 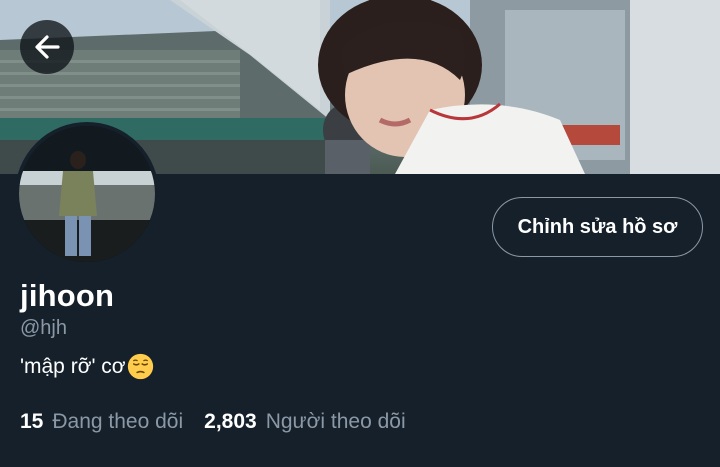 What do you see at coordinates (67, 295) in the screenshot?
I see `display-name: jihoon` at bounding box center [67, 295].